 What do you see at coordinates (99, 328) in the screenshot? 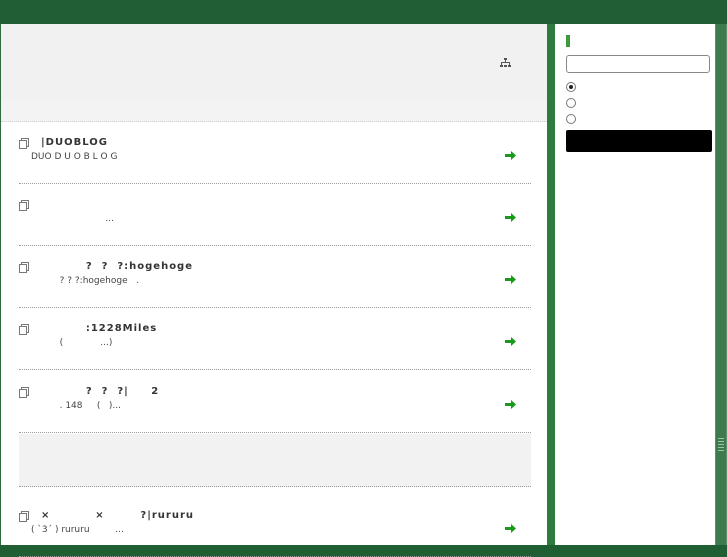
I see `entry-title: :1228Miles` at bounding box center [99, 328].